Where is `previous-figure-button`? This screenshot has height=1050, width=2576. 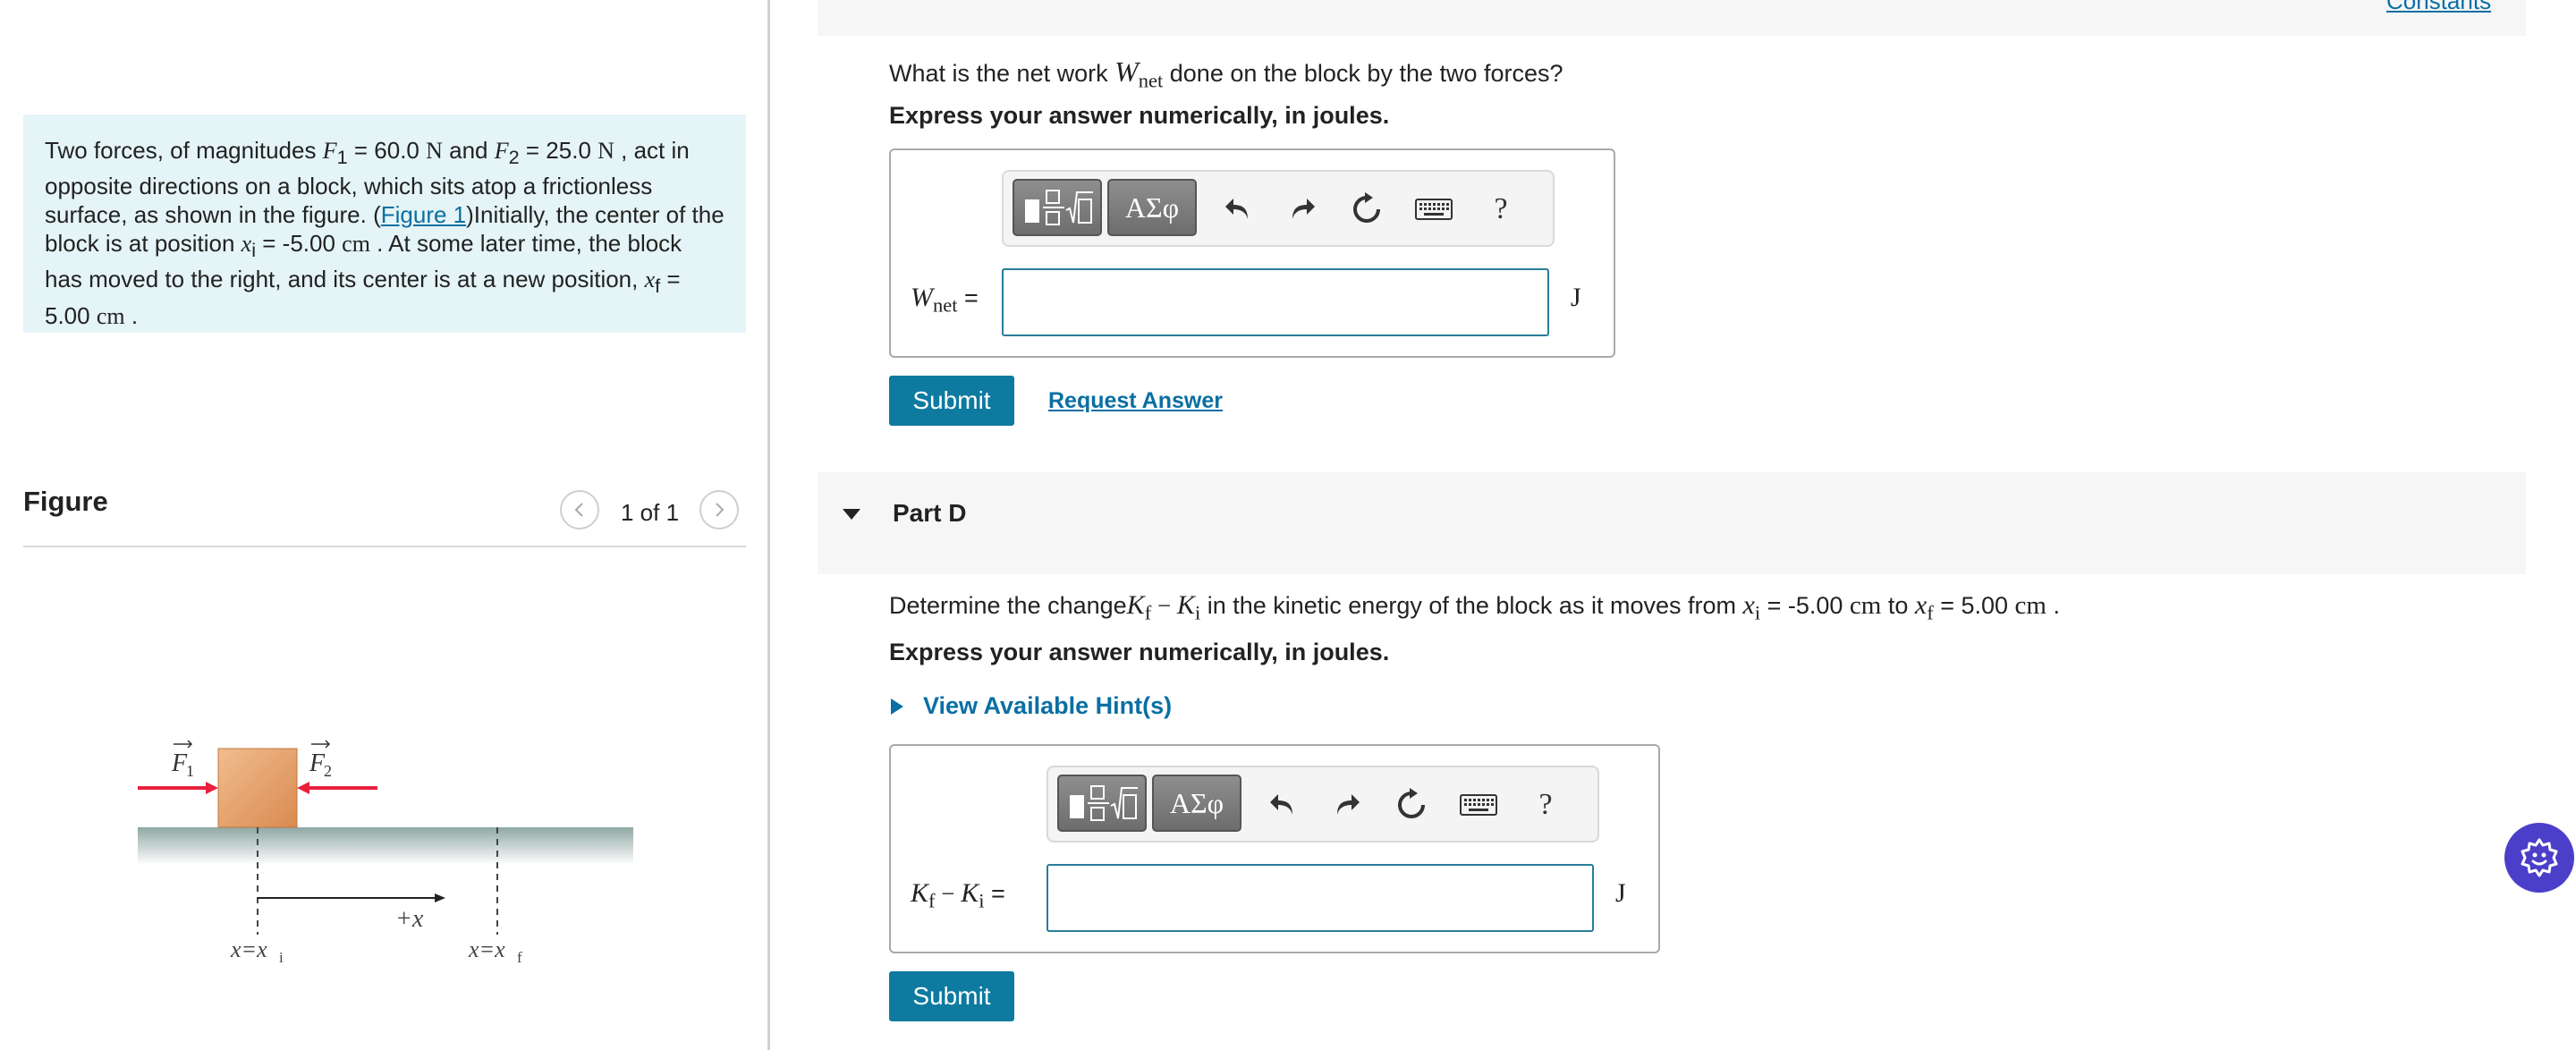 previous-figure-button is located at coordinates (579, 509).